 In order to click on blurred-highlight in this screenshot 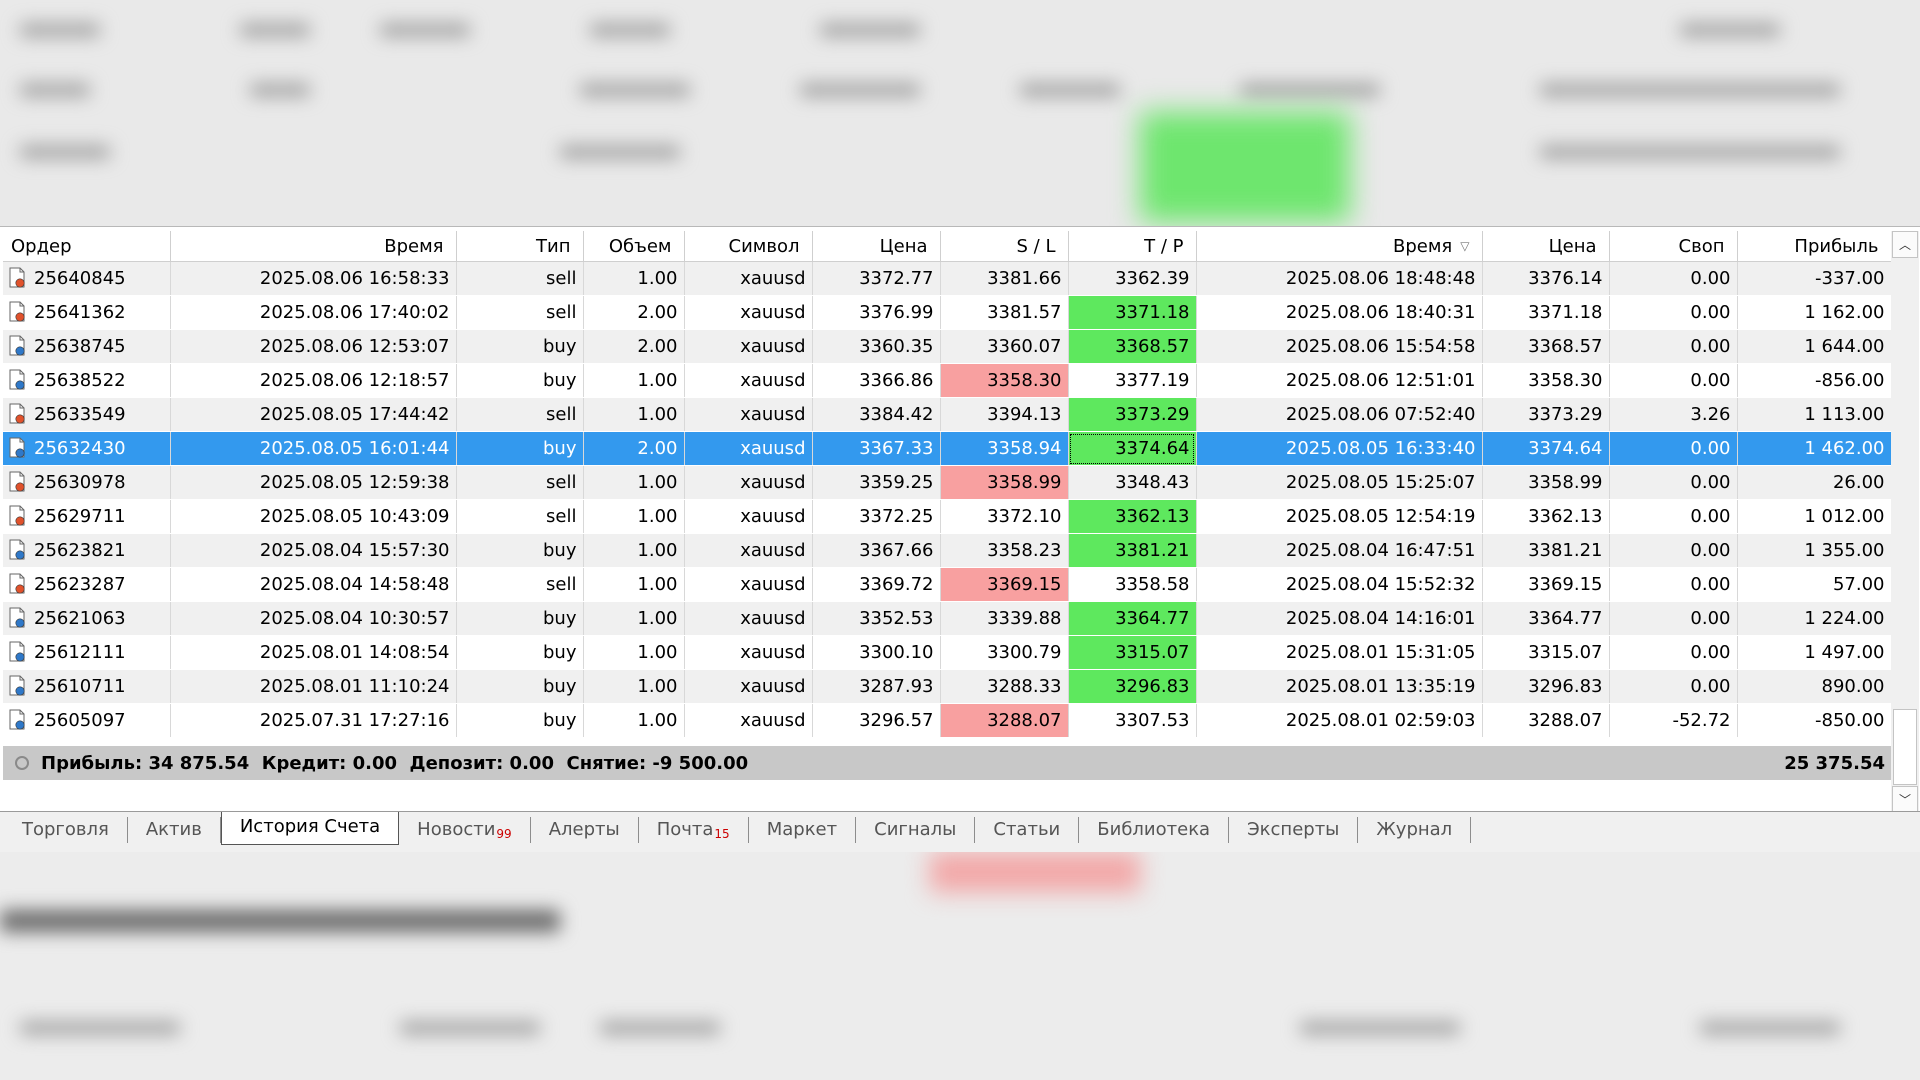, I will do `click(1245, 167)`.